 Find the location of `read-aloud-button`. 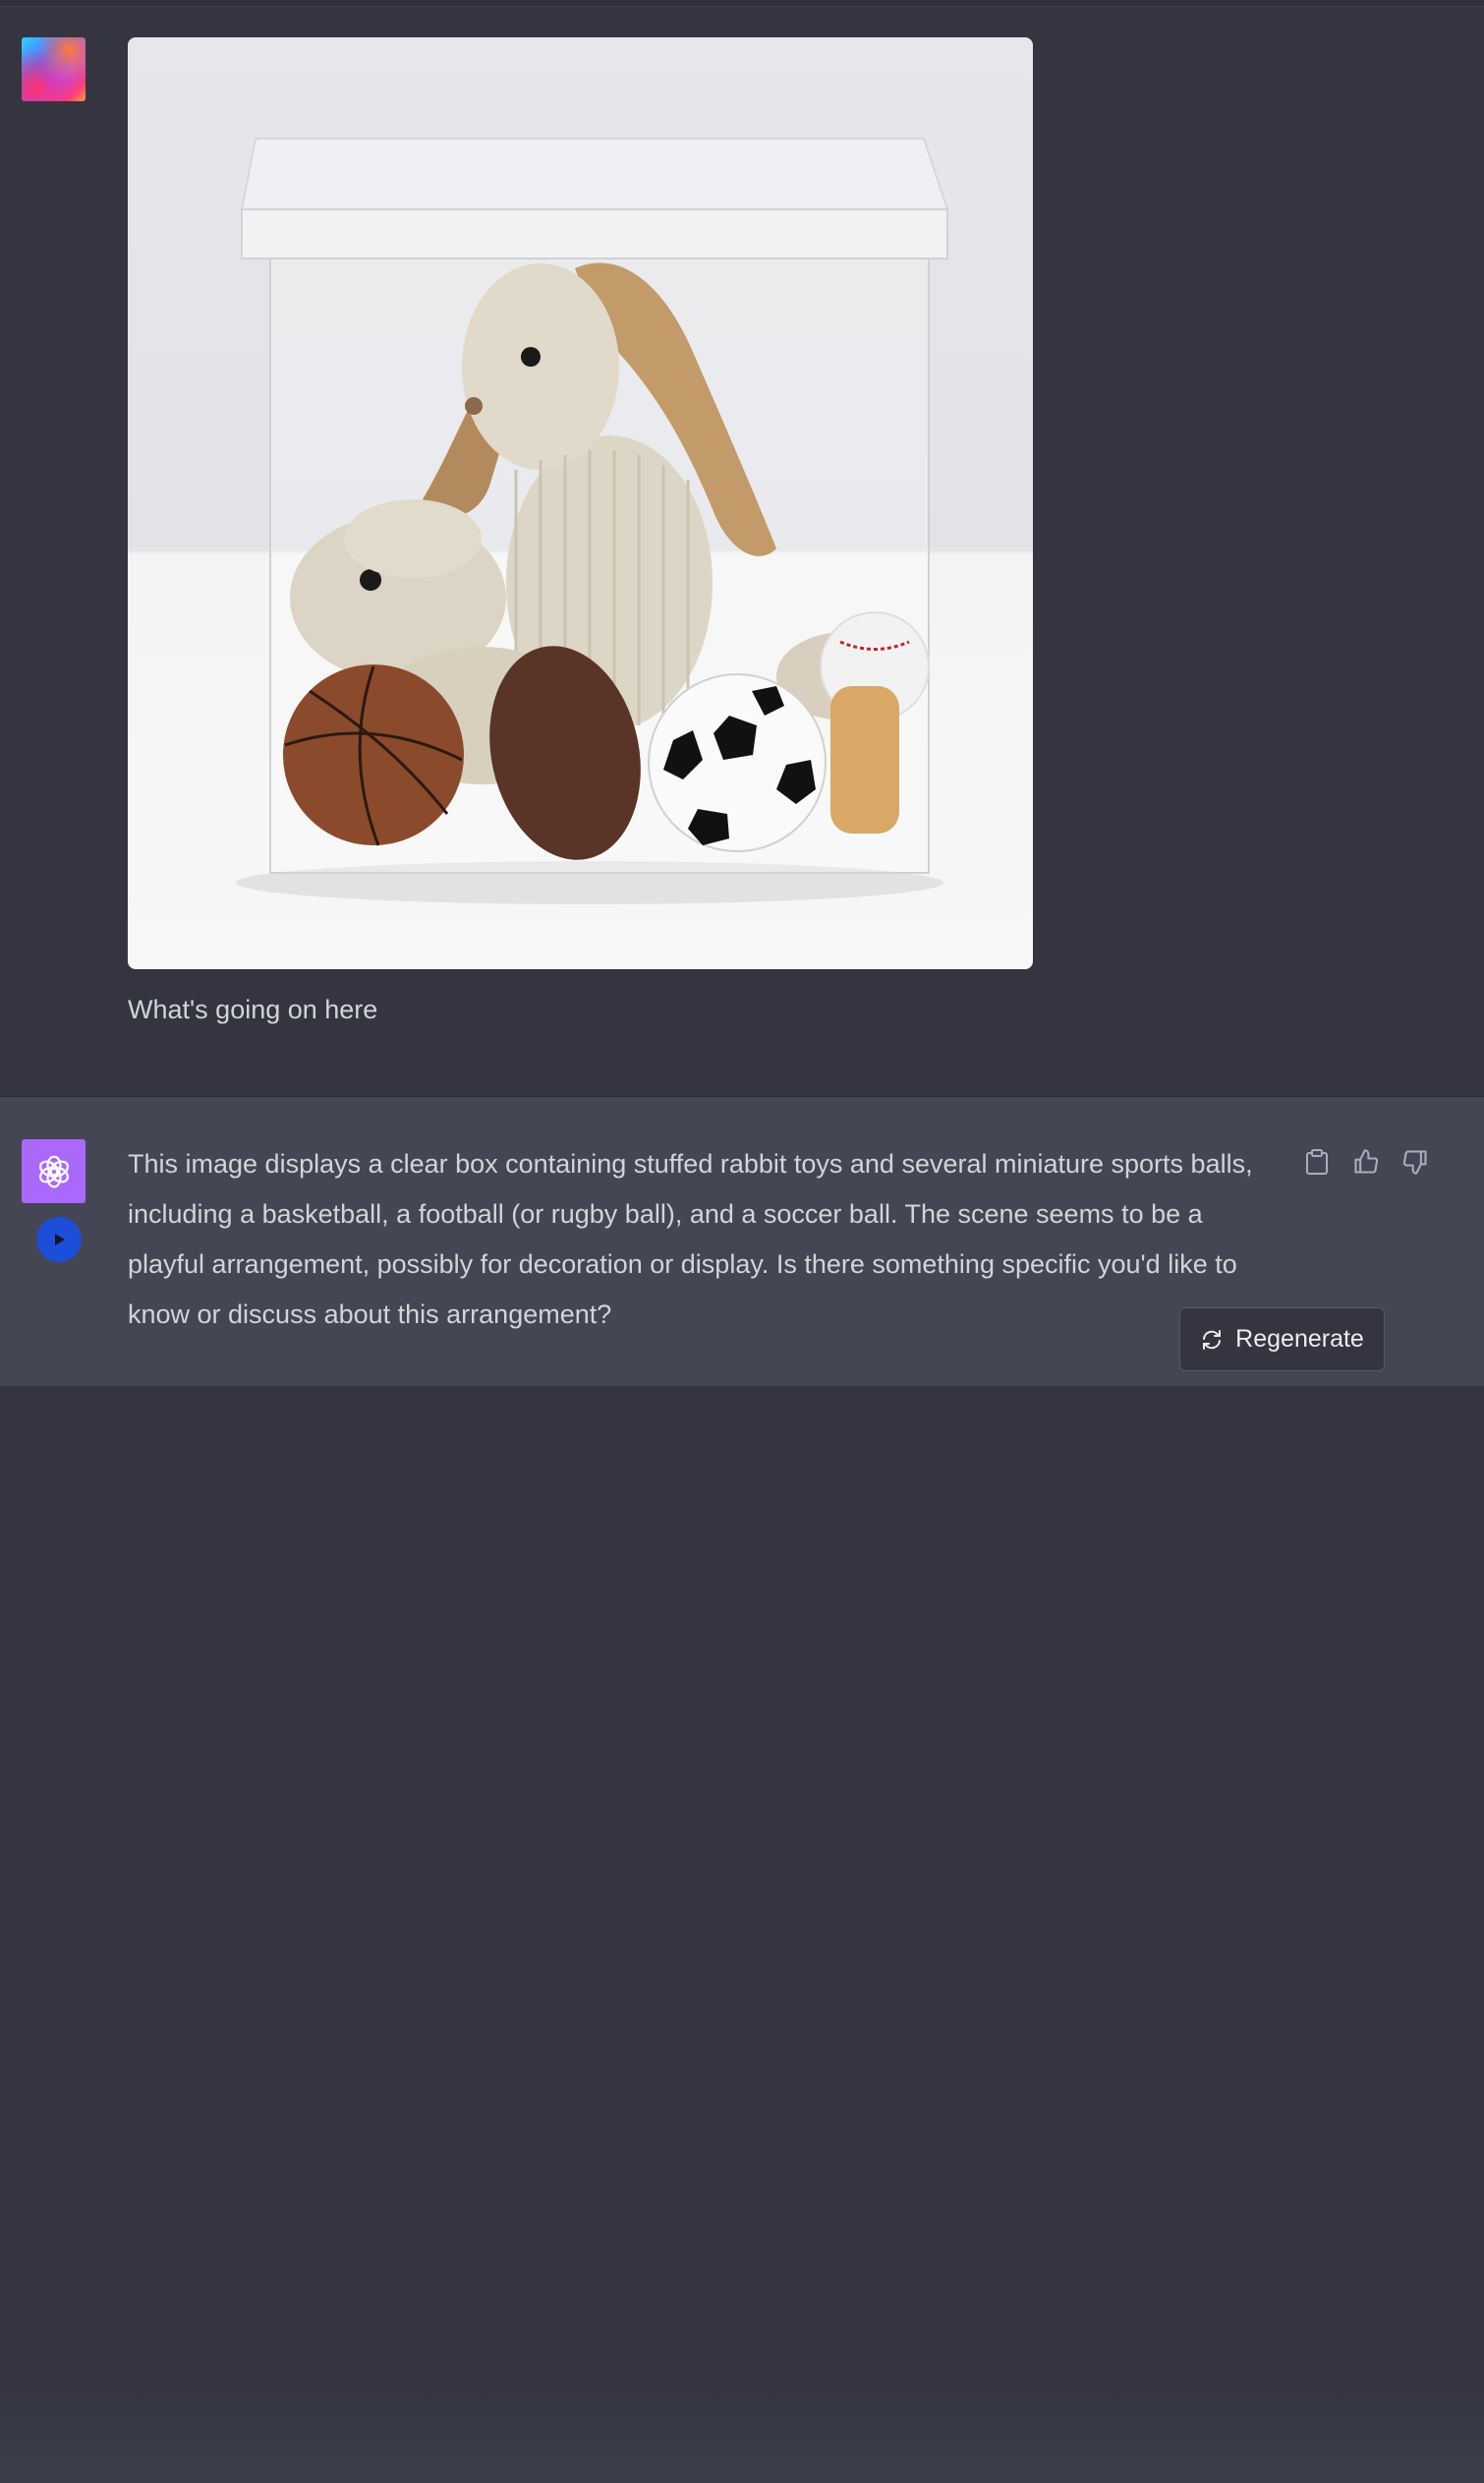

read-aloud-button is located at coordinates (59, 1239).